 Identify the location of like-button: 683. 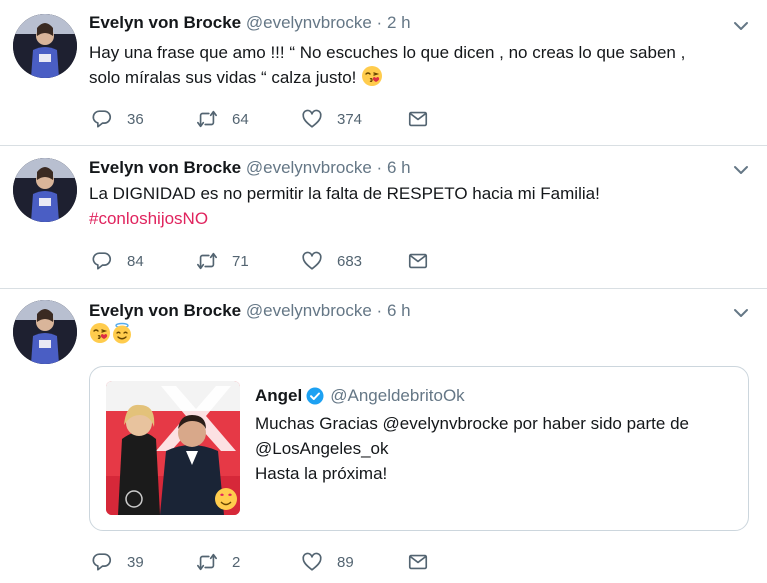
(331, 261).